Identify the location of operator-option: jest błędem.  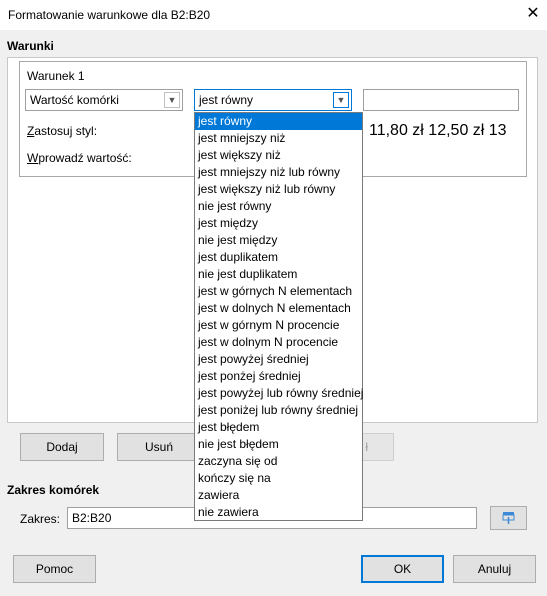
(278, 427).